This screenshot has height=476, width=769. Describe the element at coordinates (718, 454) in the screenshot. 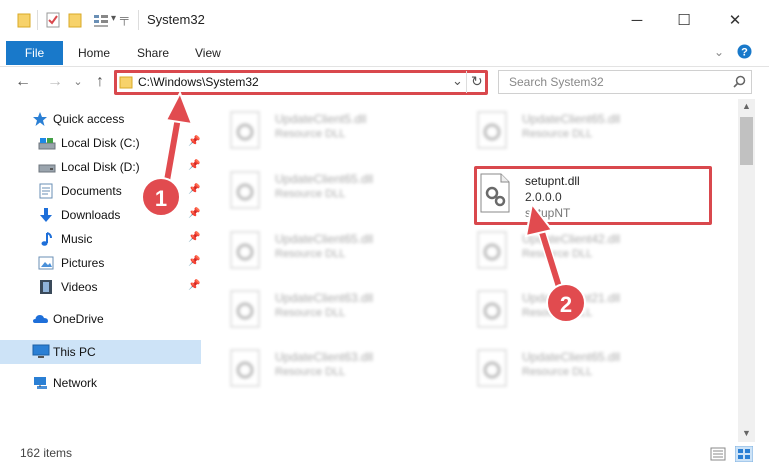

I see `details-view-icon` at that location.